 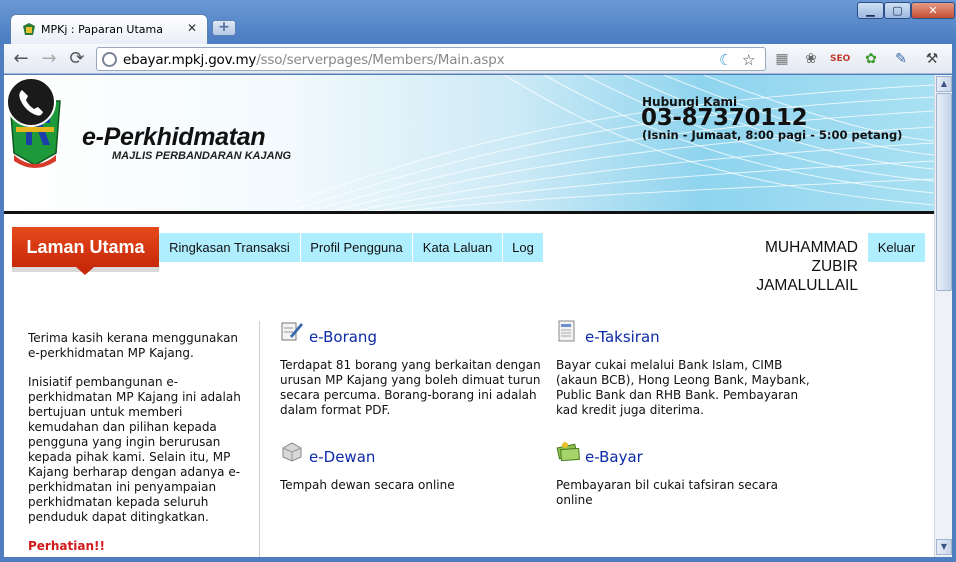 What do you see at coordinates (748, 60) in the screenshot?
I see `bookmark-star-icon: ☆` at bounding box center [748, 60].